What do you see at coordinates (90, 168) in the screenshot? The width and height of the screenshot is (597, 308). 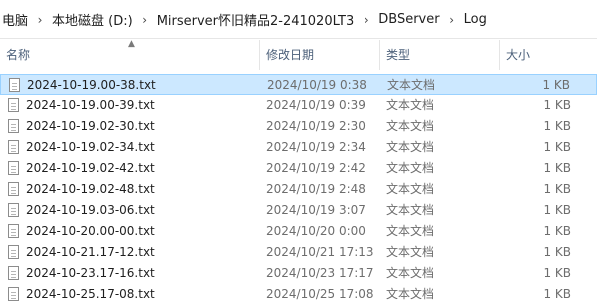 I see `file-name: 2024-10-19.02-42.txt` at bounding box center [90, 168].